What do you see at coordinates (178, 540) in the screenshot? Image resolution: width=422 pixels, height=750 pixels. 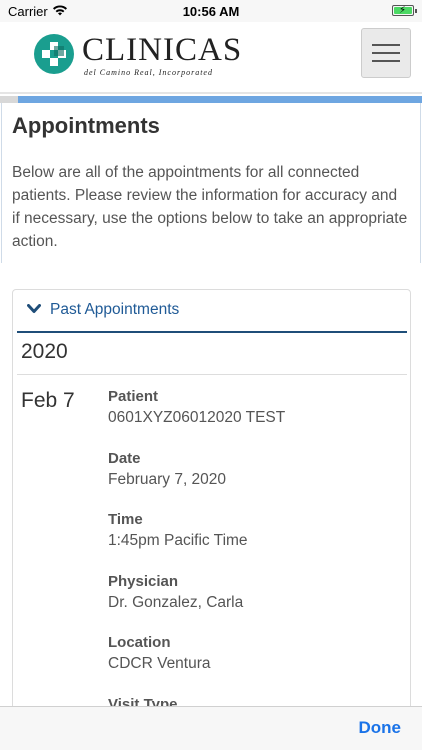 I see `field-value: 1:45pm Pacific Time` at bounding box center [178, 540].